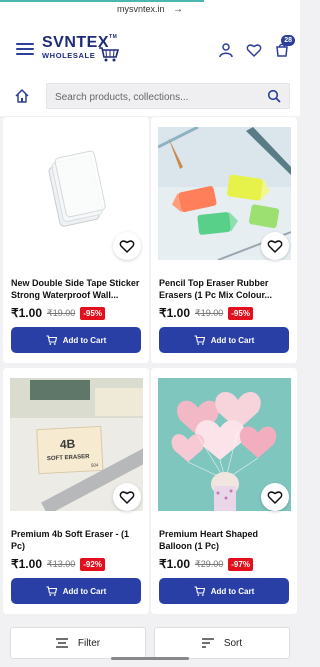  I want to click on sort-icon, so click(207, 643).